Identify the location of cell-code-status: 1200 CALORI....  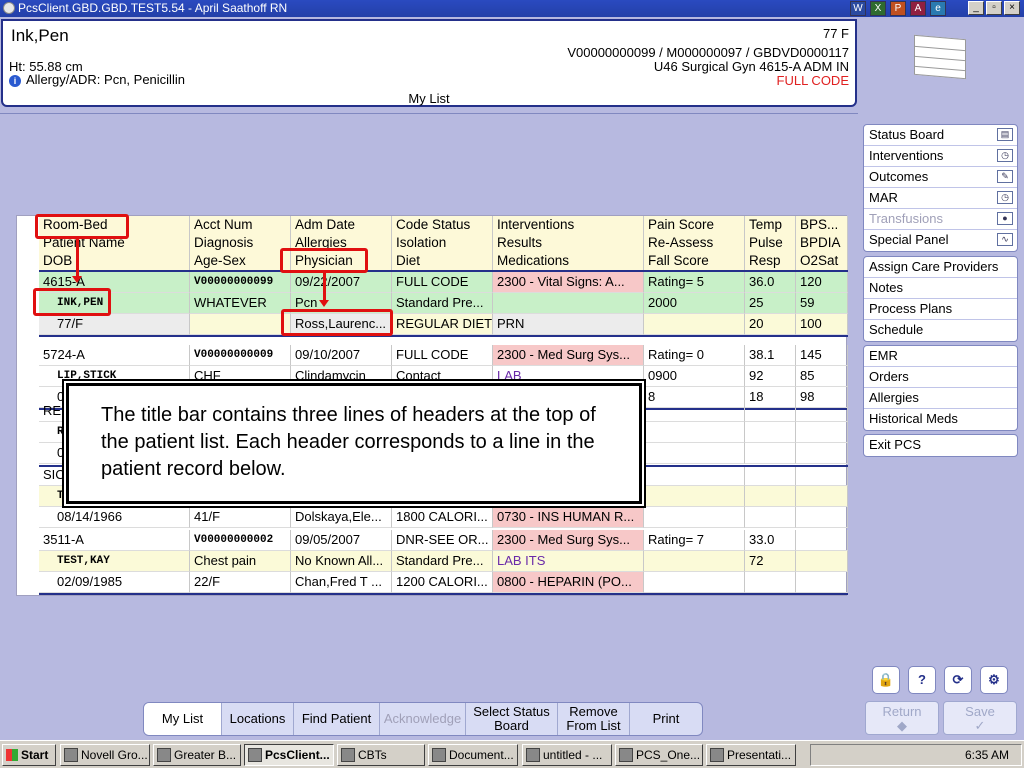
(442, 582).